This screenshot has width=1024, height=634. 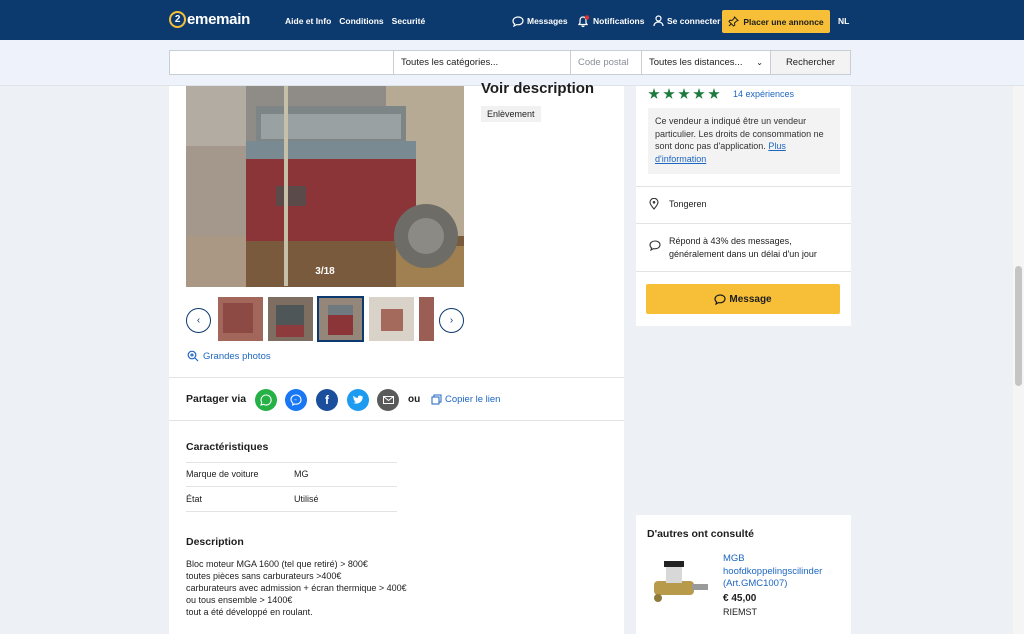 I want to click on table-row: Marque de voiture MG, so click(x=291, y=474).